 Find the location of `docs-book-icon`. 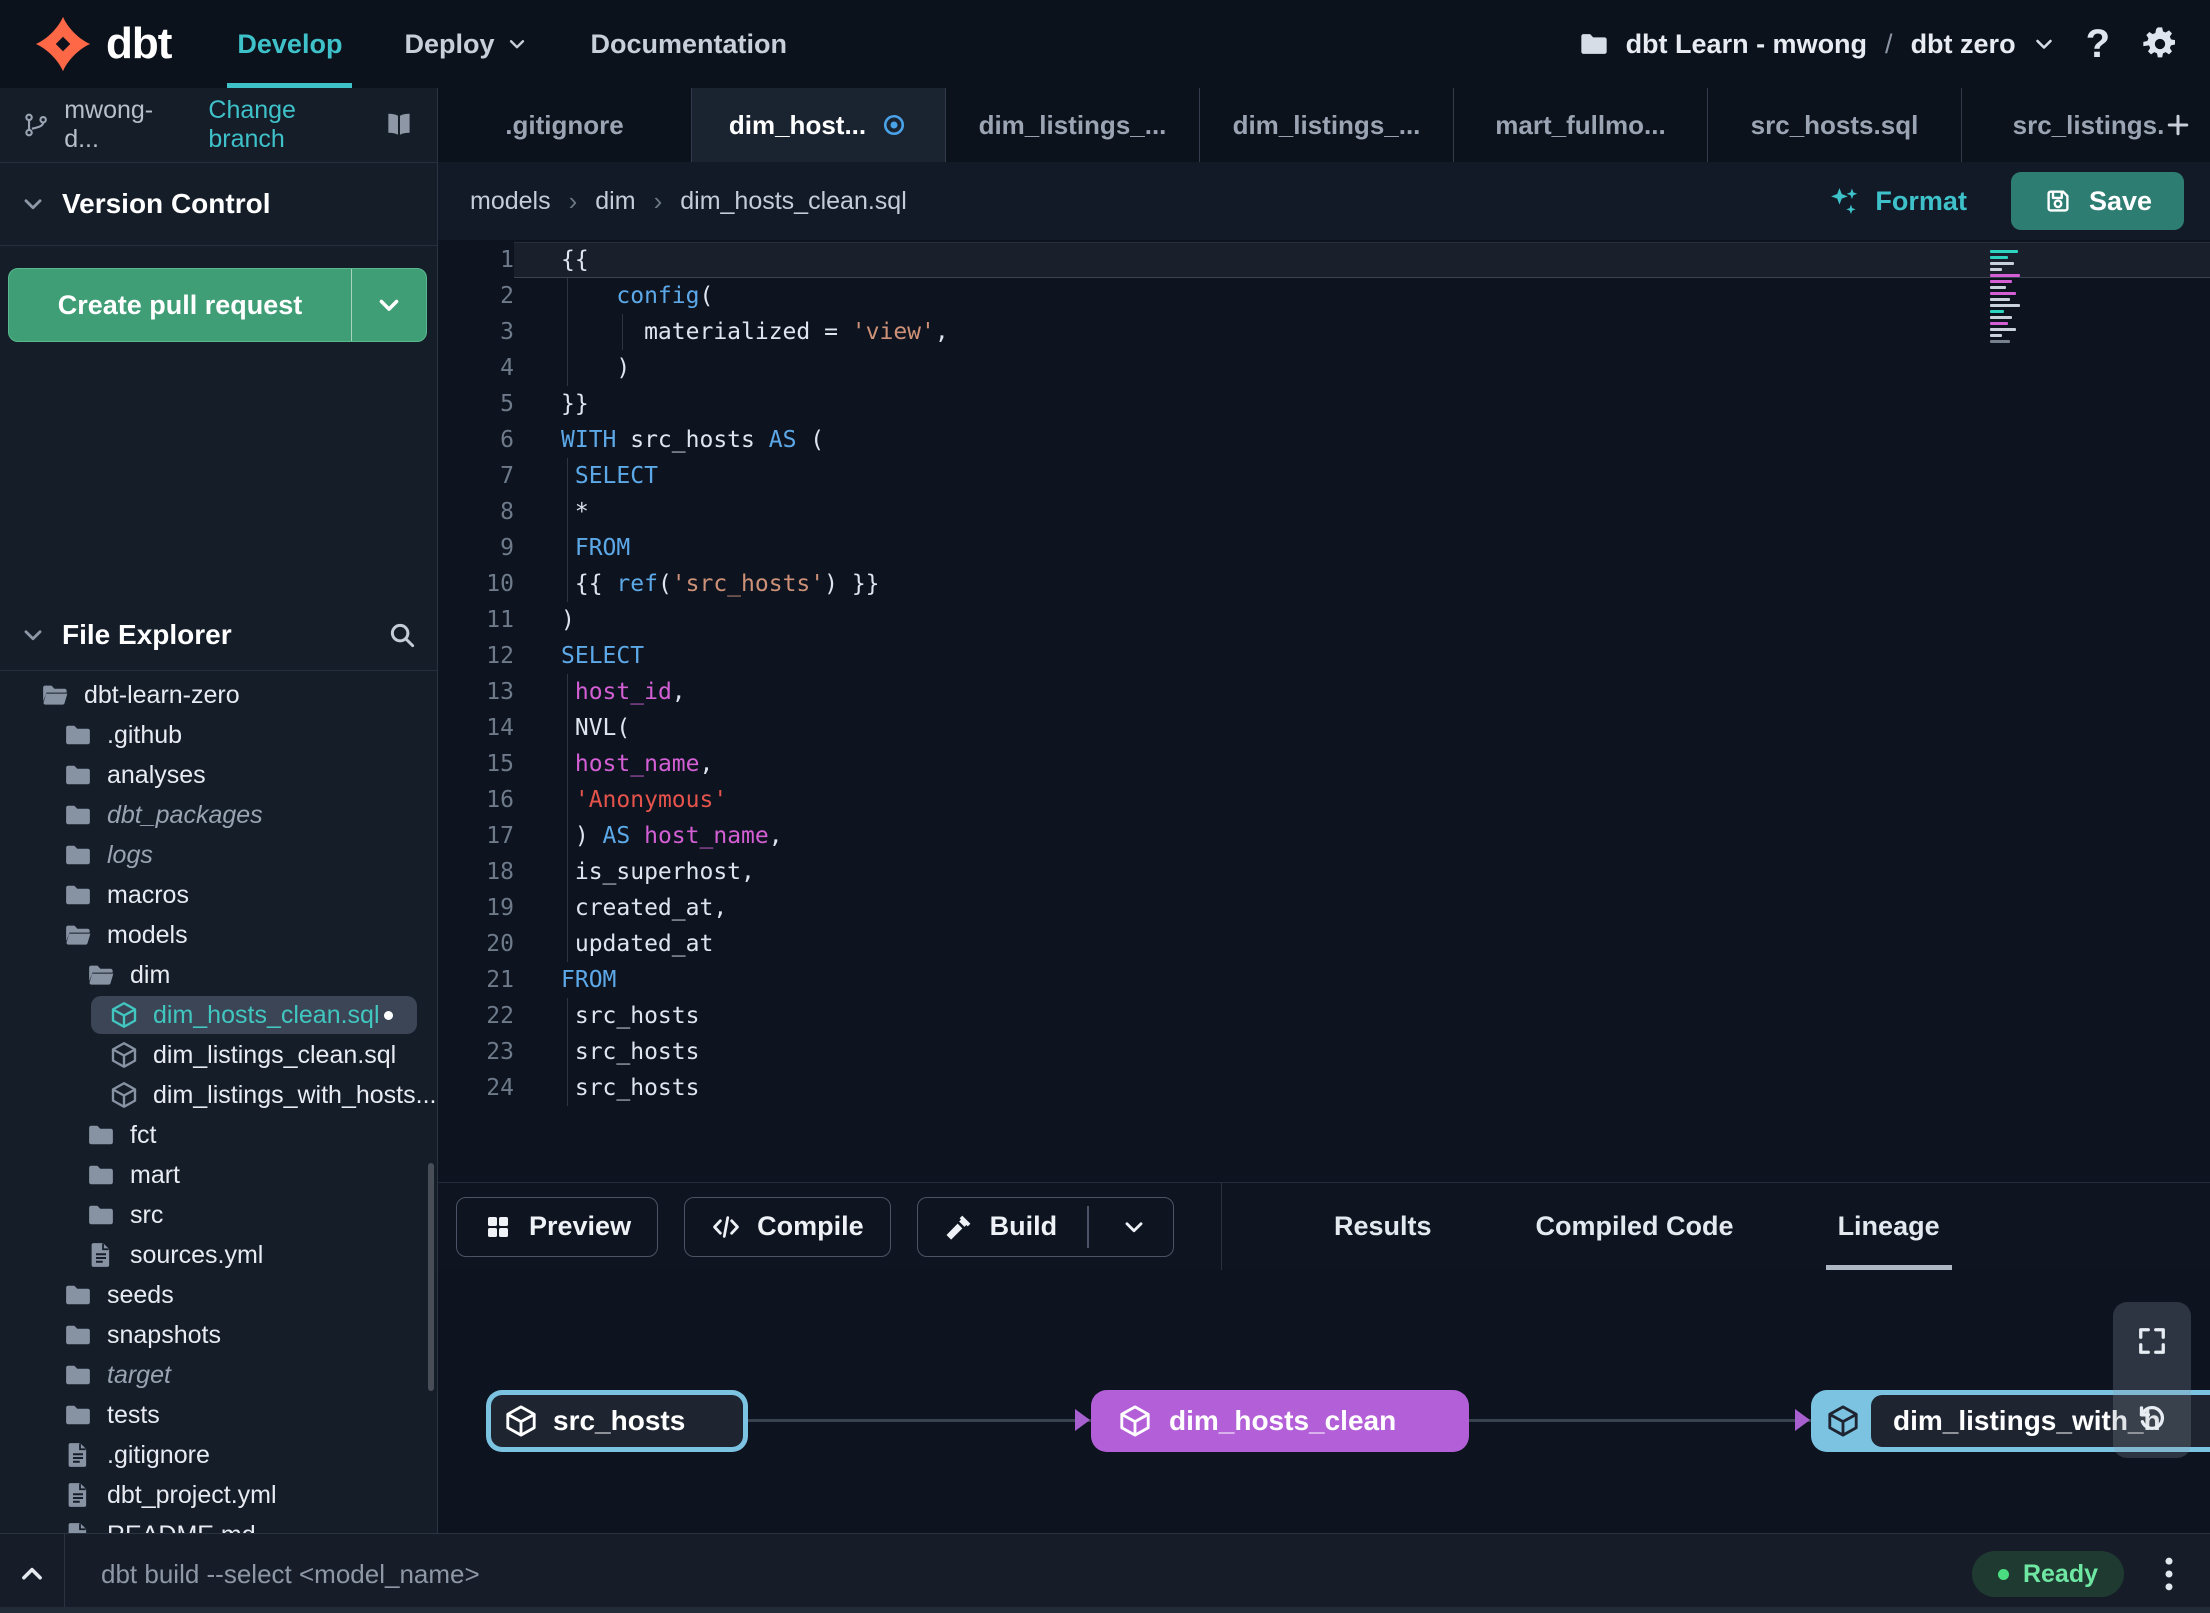

docs-book-icon is located at coordinates (399, 125).